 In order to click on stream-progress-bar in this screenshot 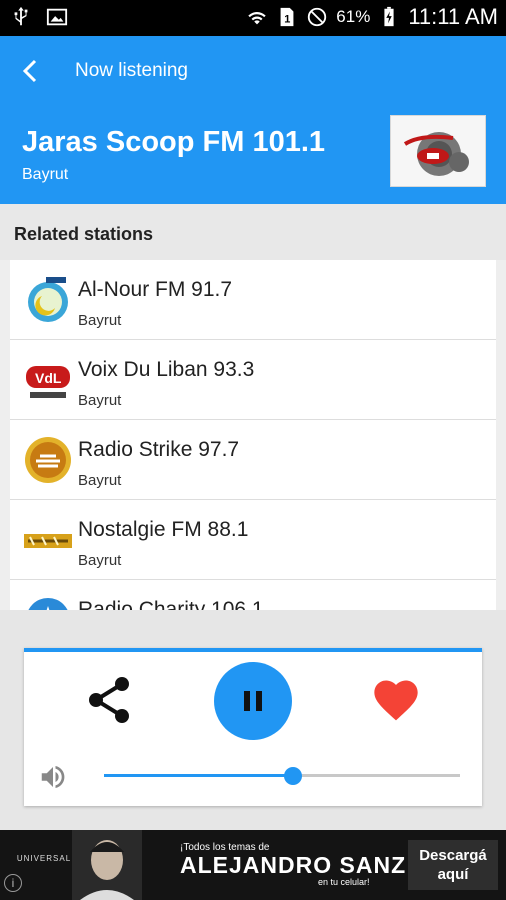, I will do `click(253, 650)`.